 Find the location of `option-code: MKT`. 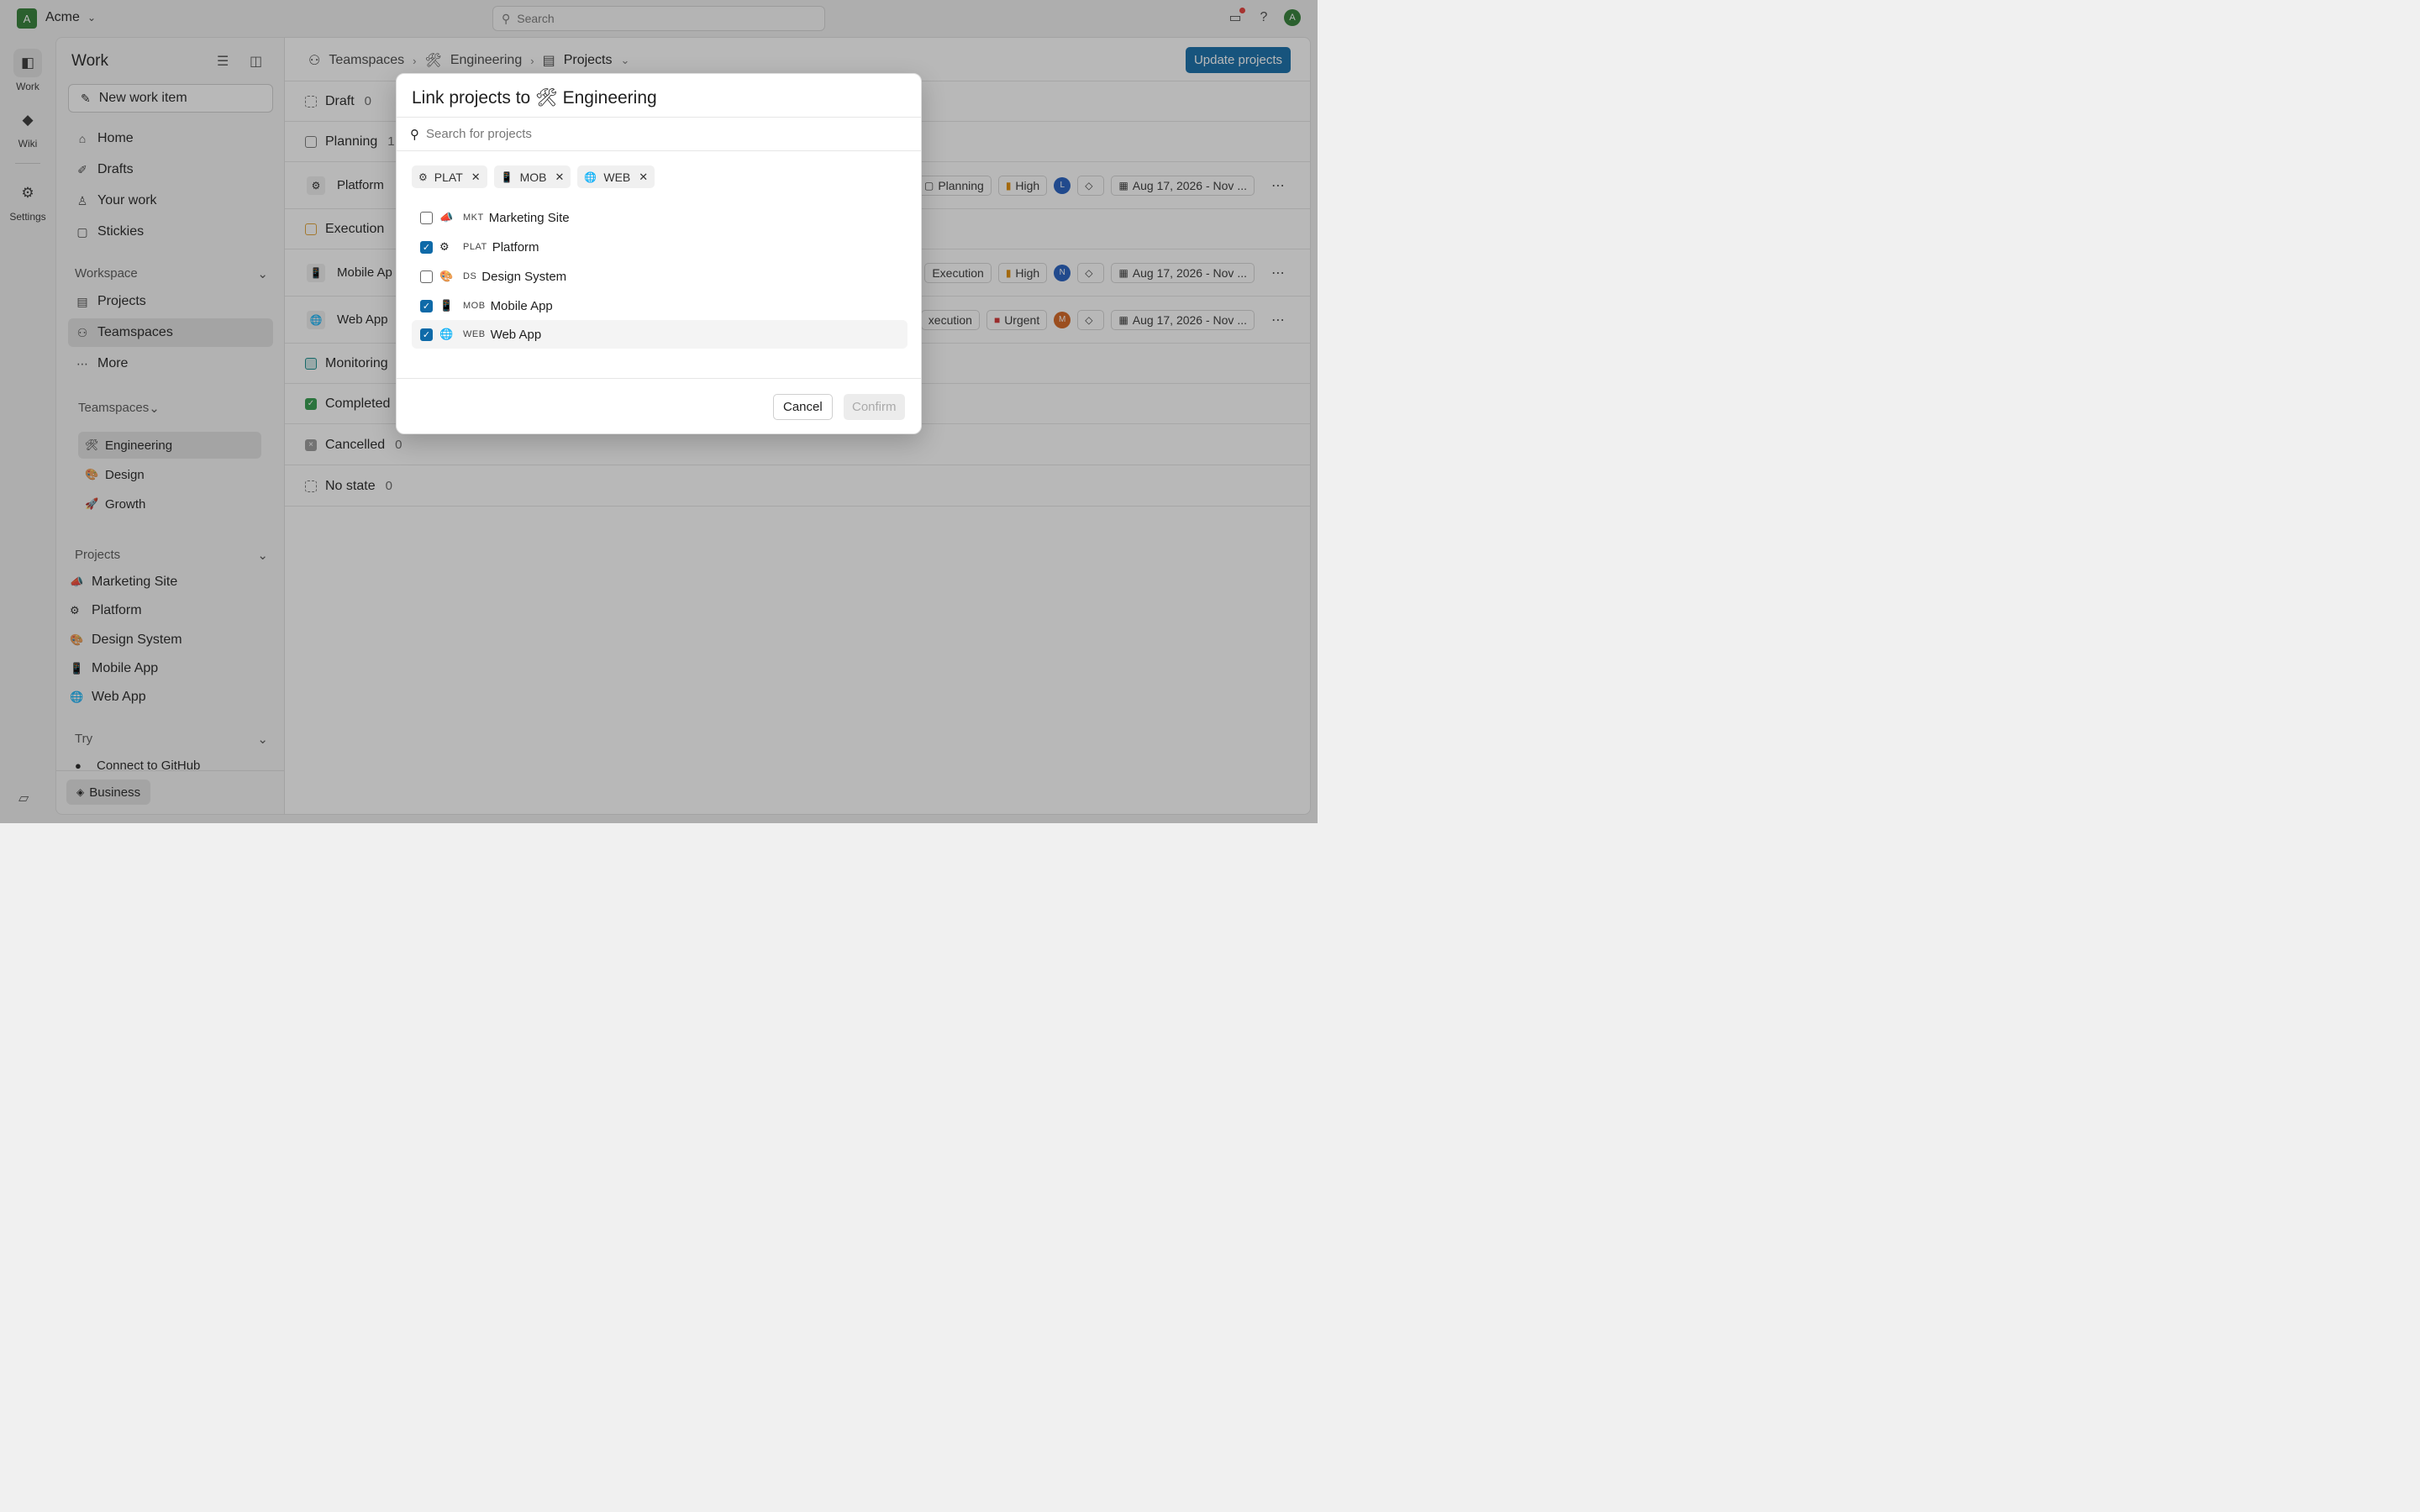

option-code: MKT is located at coordinates (473, 218).